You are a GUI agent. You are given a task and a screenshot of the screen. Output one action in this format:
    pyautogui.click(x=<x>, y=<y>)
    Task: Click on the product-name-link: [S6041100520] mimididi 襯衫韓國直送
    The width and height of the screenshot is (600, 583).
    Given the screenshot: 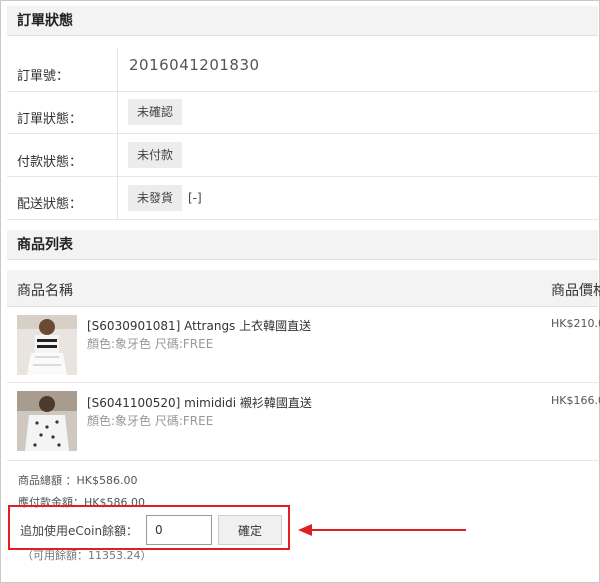 What is the action you would take?
    pyautogui.click(x=199, y=402)
    